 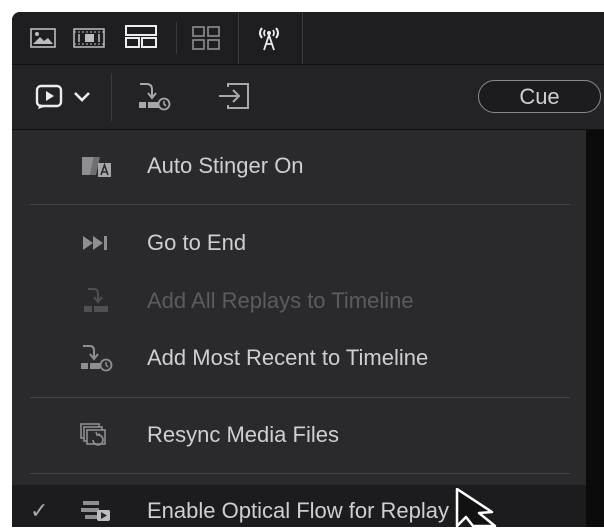 What do you see at coordinates (141, 37) in the screenshot?
I see `timeline-layout-icon` at bounding box center [141, 37].